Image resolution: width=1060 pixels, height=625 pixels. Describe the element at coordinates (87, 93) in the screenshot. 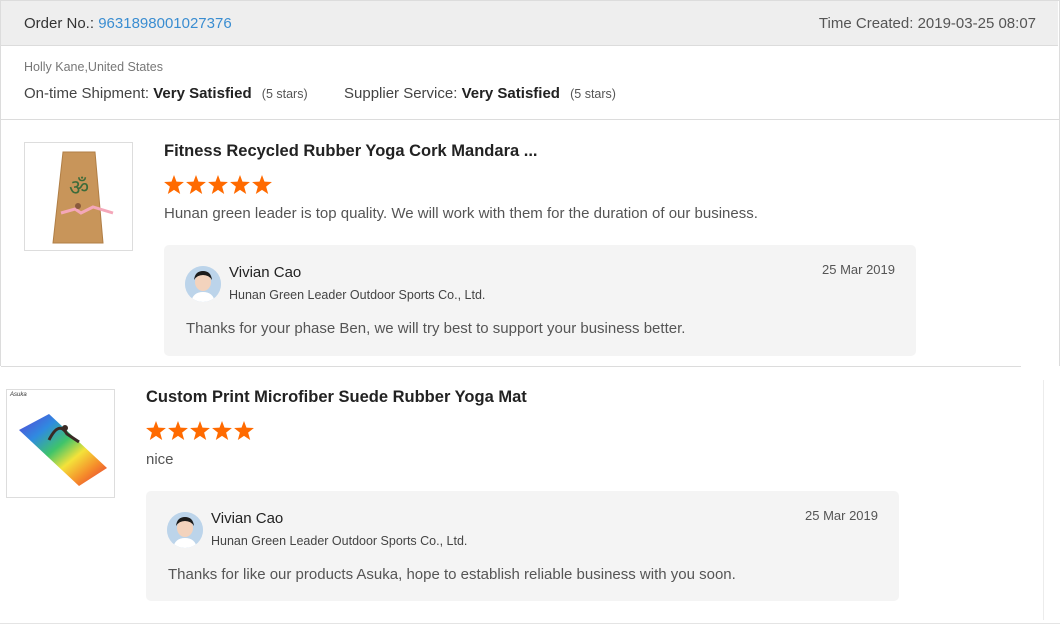

I see `shipment-label: On-time Shipment:` at that location.